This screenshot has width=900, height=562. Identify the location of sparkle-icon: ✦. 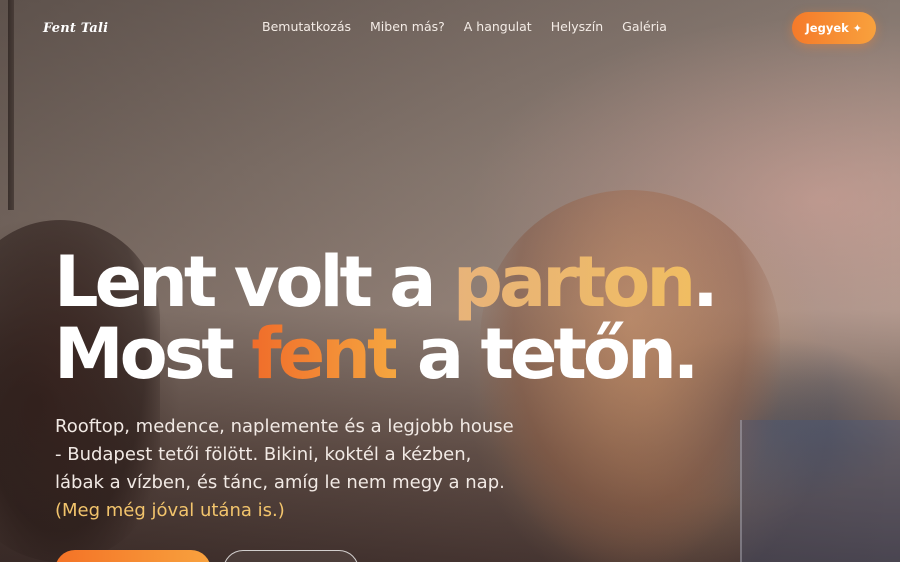
(857, 28).